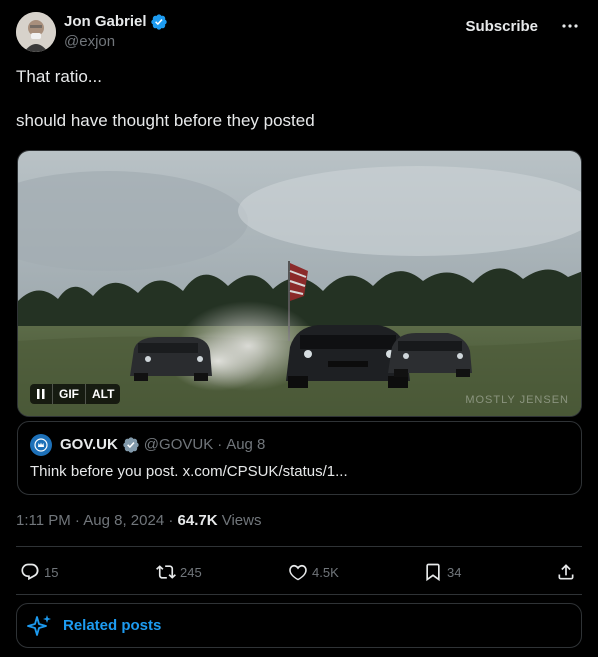  I want to click on crown-icon, so click(41, 445).